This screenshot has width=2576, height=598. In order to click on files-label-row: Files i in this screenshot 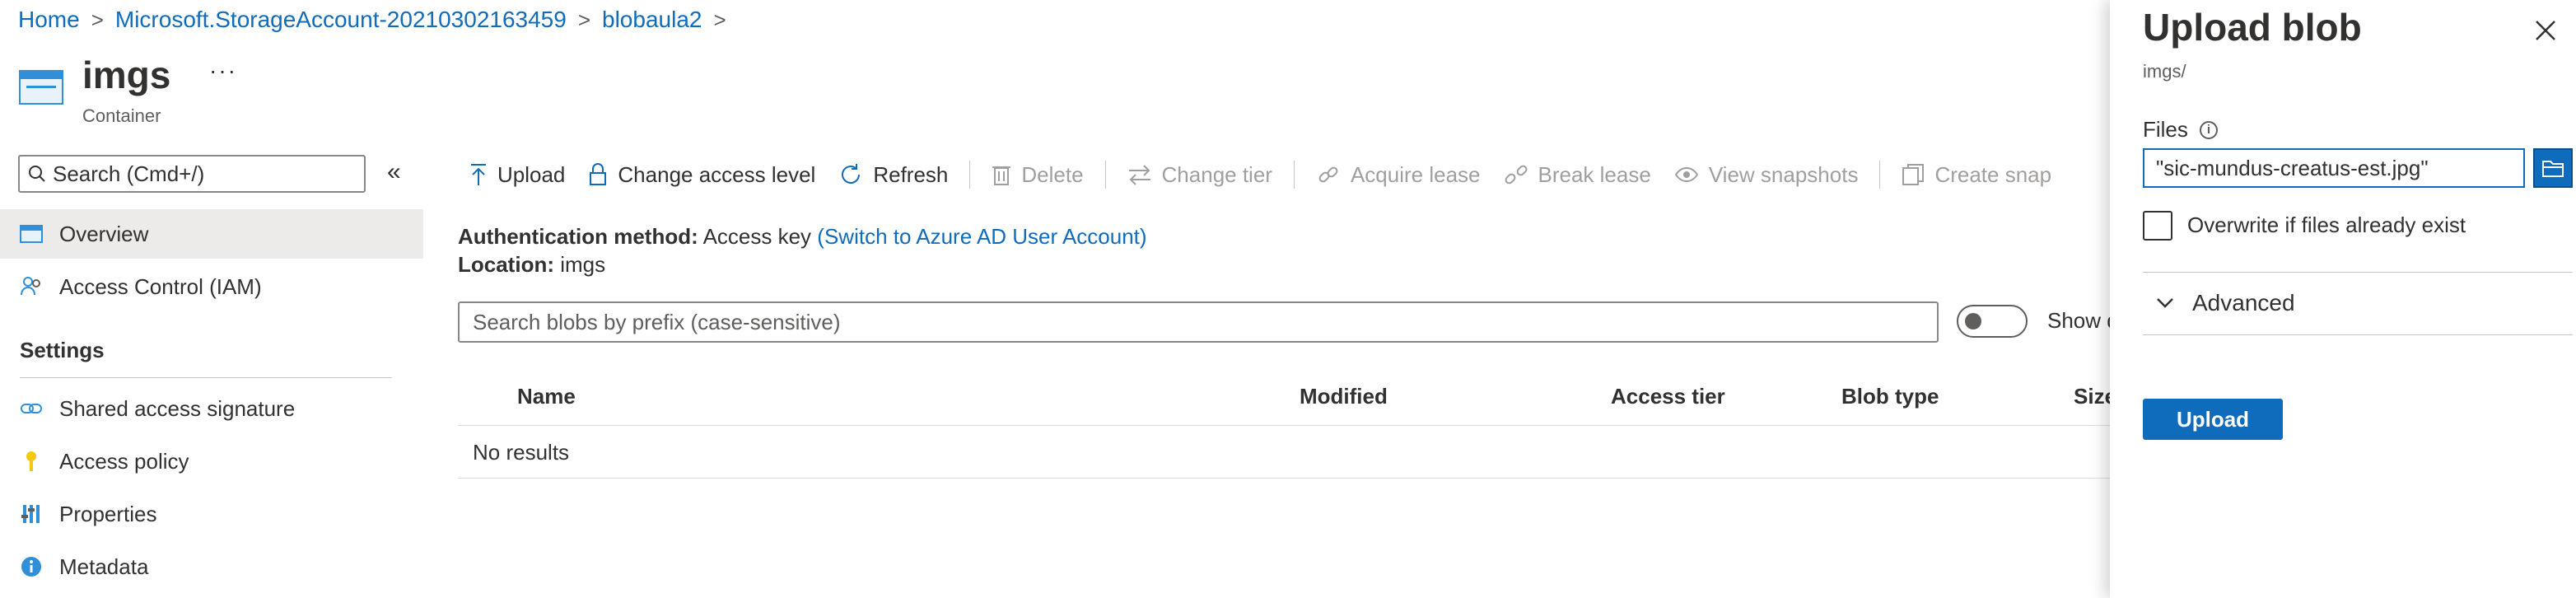, I will do `click(2180, 129)`.